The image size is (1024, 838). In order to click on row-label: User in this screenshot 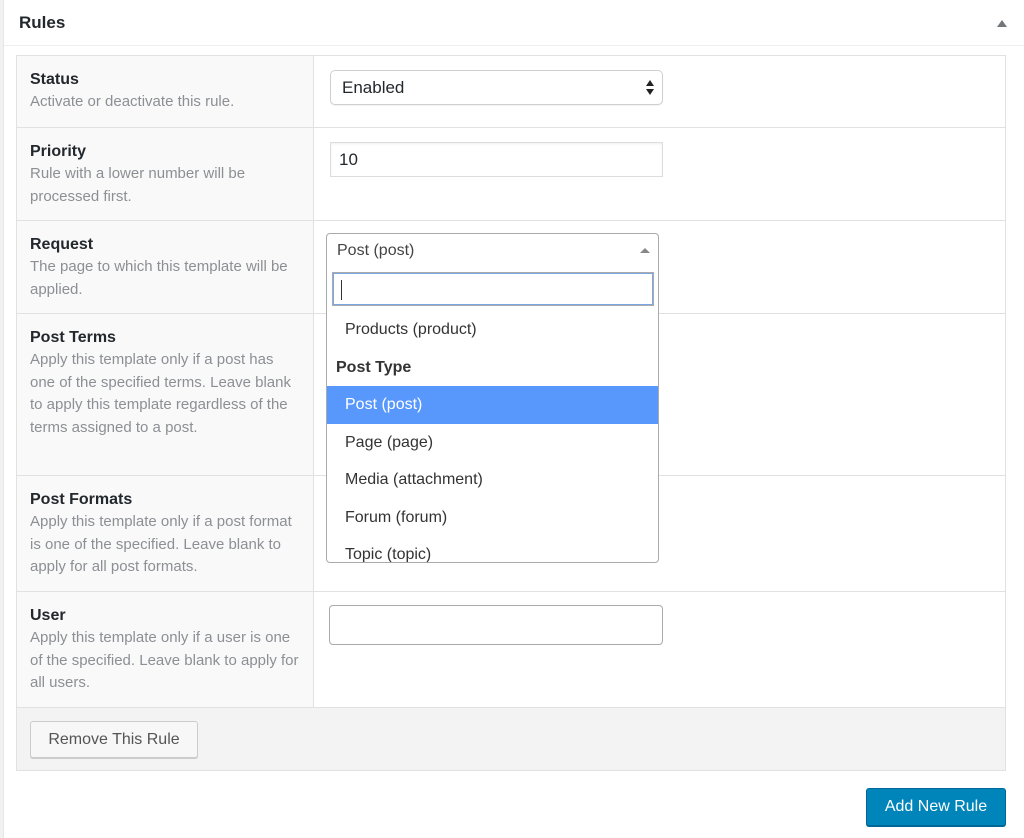, I will do `click(48, 615)`.